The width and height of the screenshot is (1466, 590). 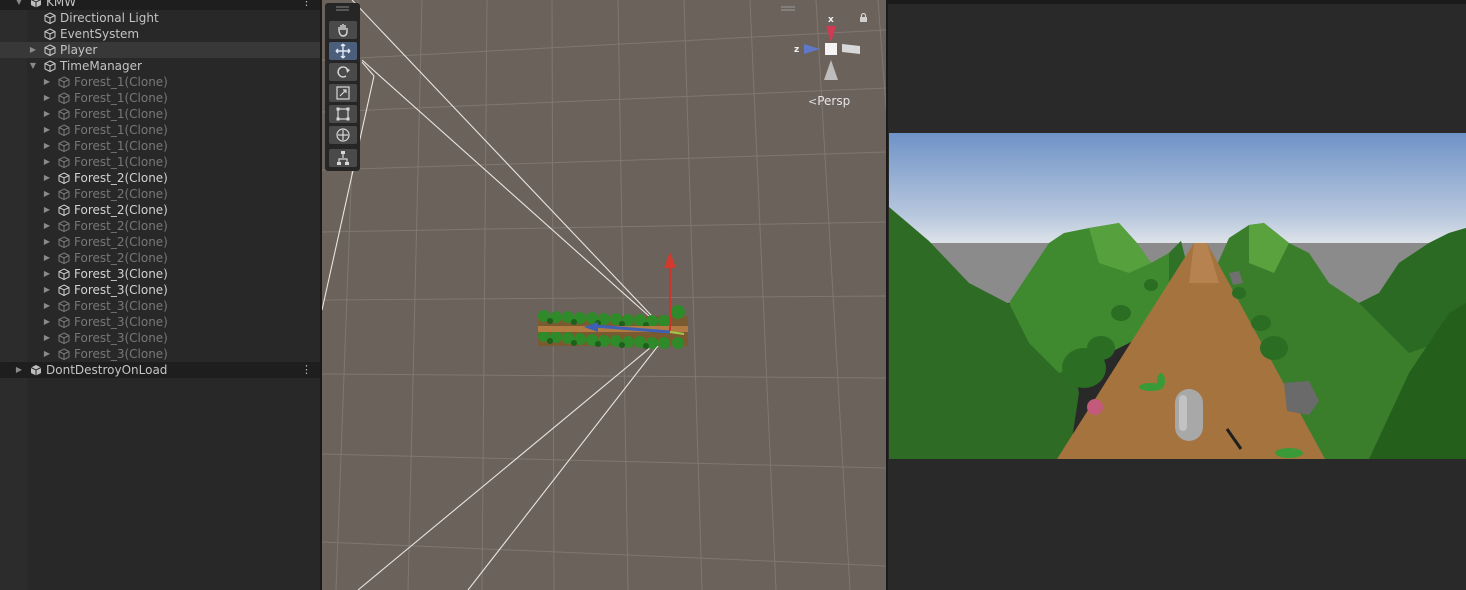 What do you see at coordinates (160, 5) in the screenshot?
I see `hierarchy-scene-kmw: ▼ KMW ⋮` at bounding box center [160, 5].